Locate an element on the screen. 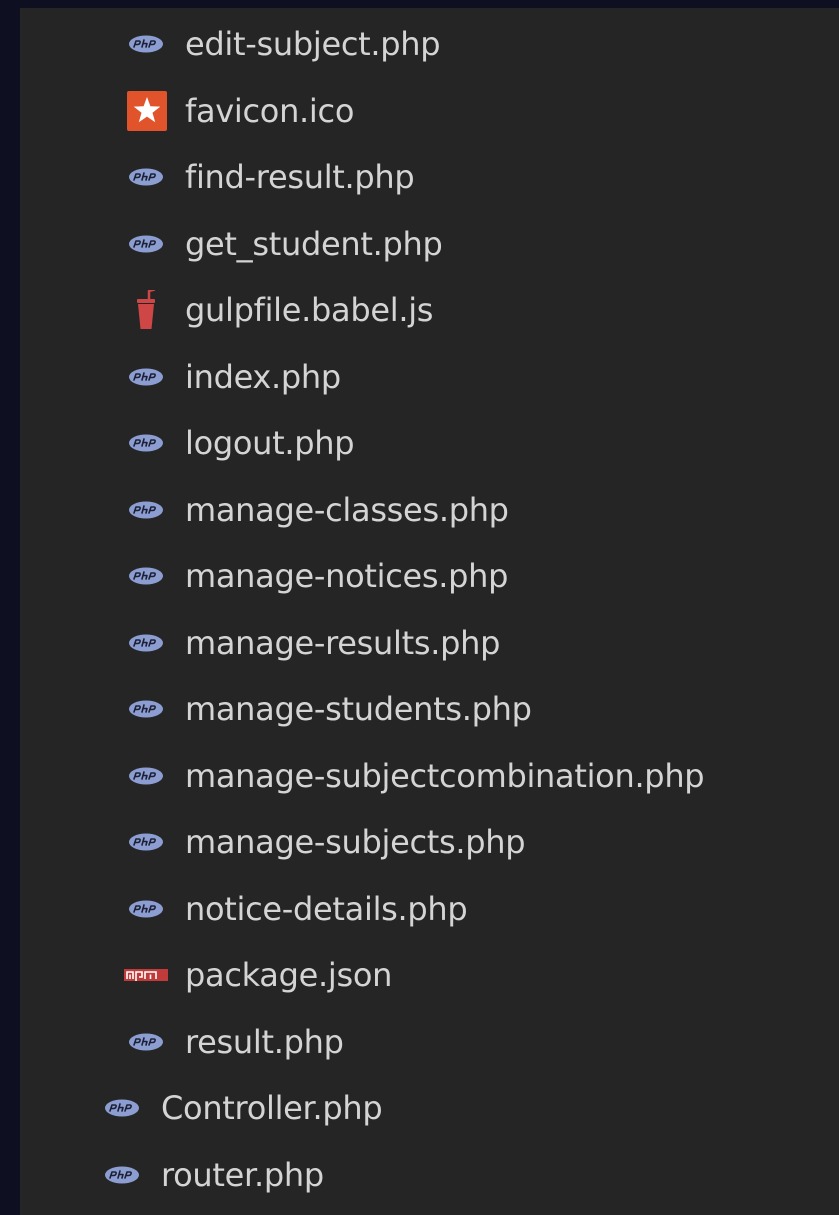  file-name: router.php is located at coordinates (242, 1174).